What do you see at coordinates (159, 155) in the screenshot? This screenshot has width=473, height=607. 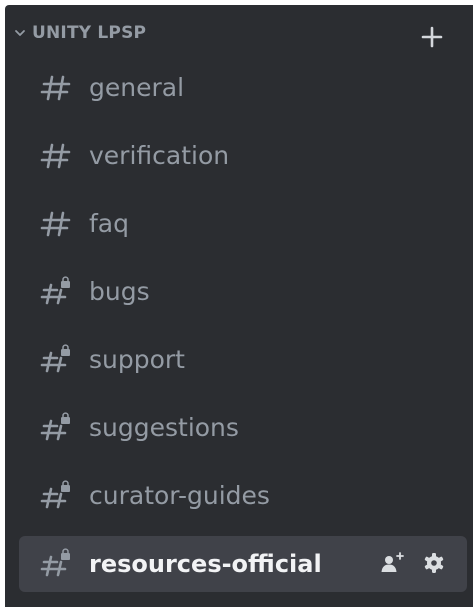 I see `channel-name: verification` at bounding box center [159, 155].